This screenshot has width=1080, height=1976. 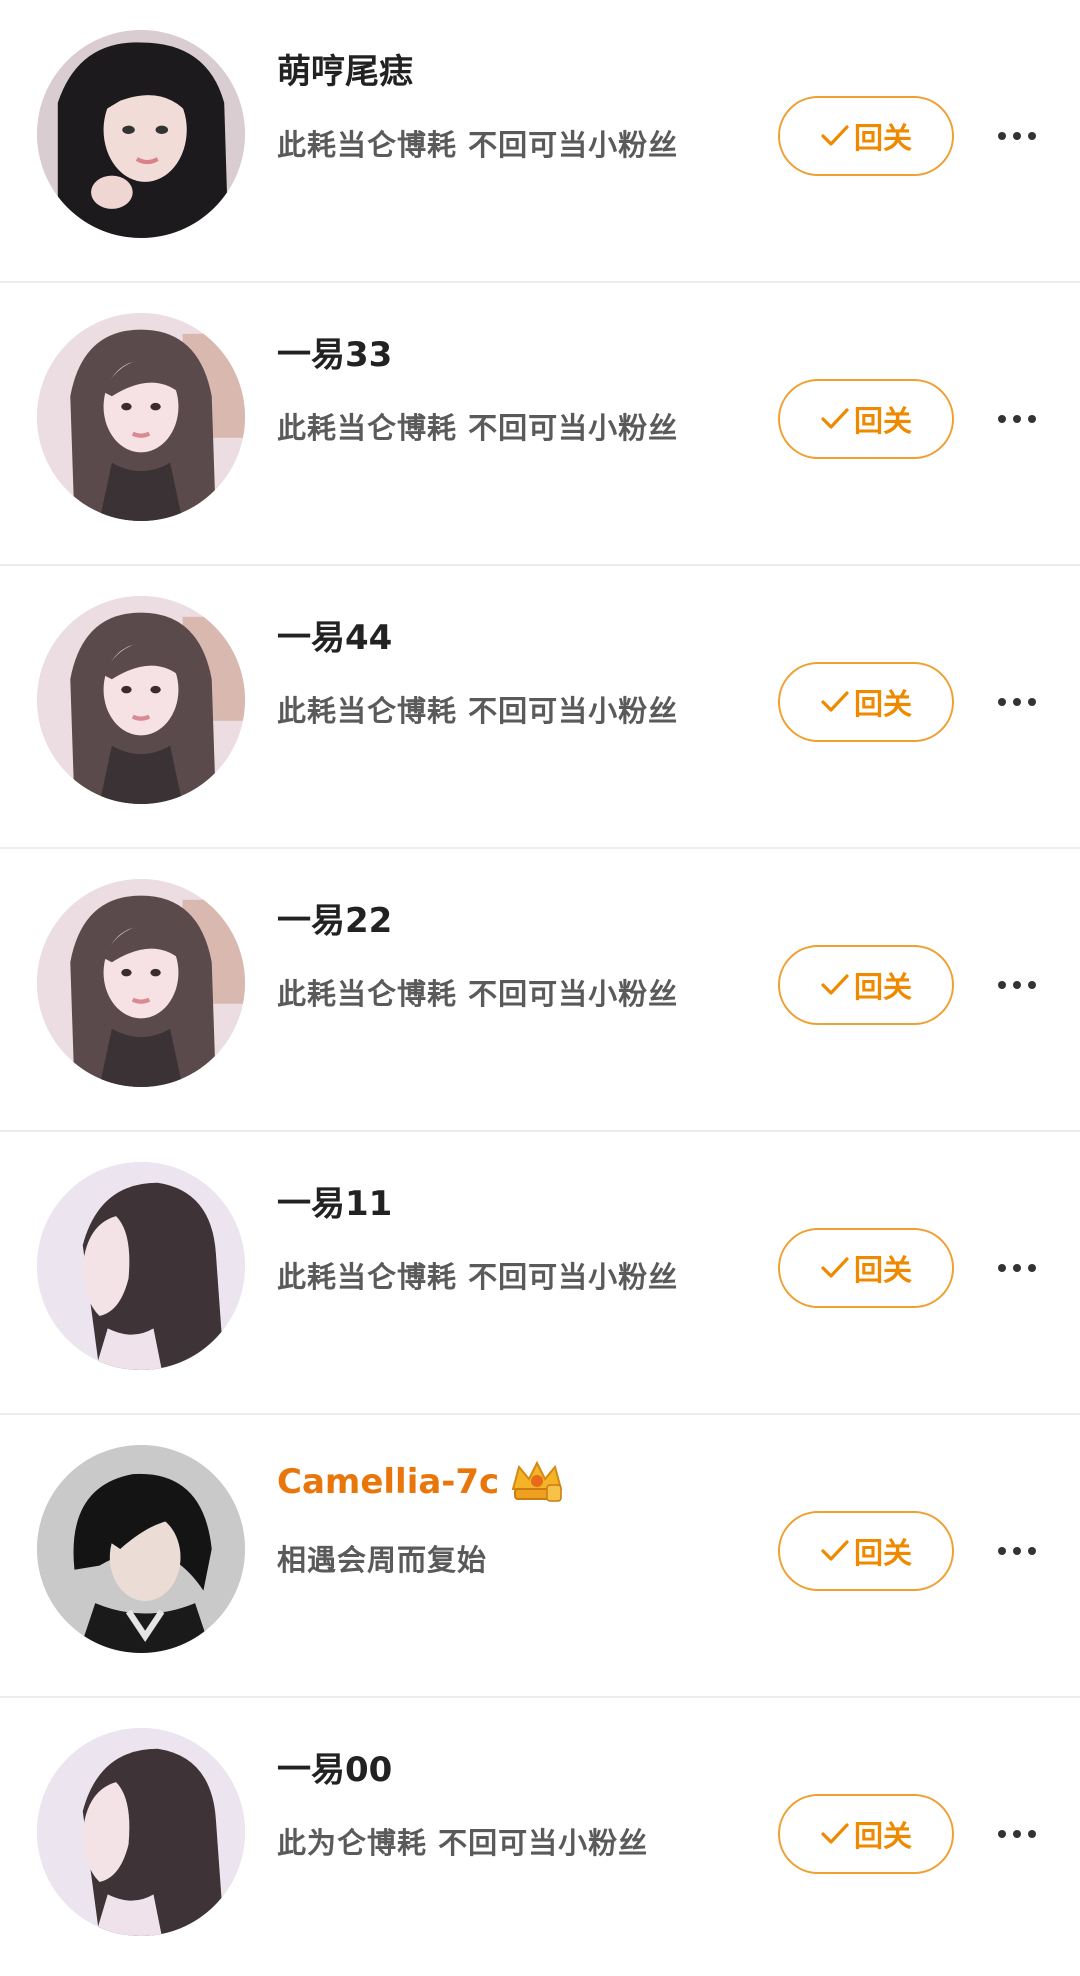 I want to click on fan-name-text: 萌哼尾痣, so click(x=345, y=68).